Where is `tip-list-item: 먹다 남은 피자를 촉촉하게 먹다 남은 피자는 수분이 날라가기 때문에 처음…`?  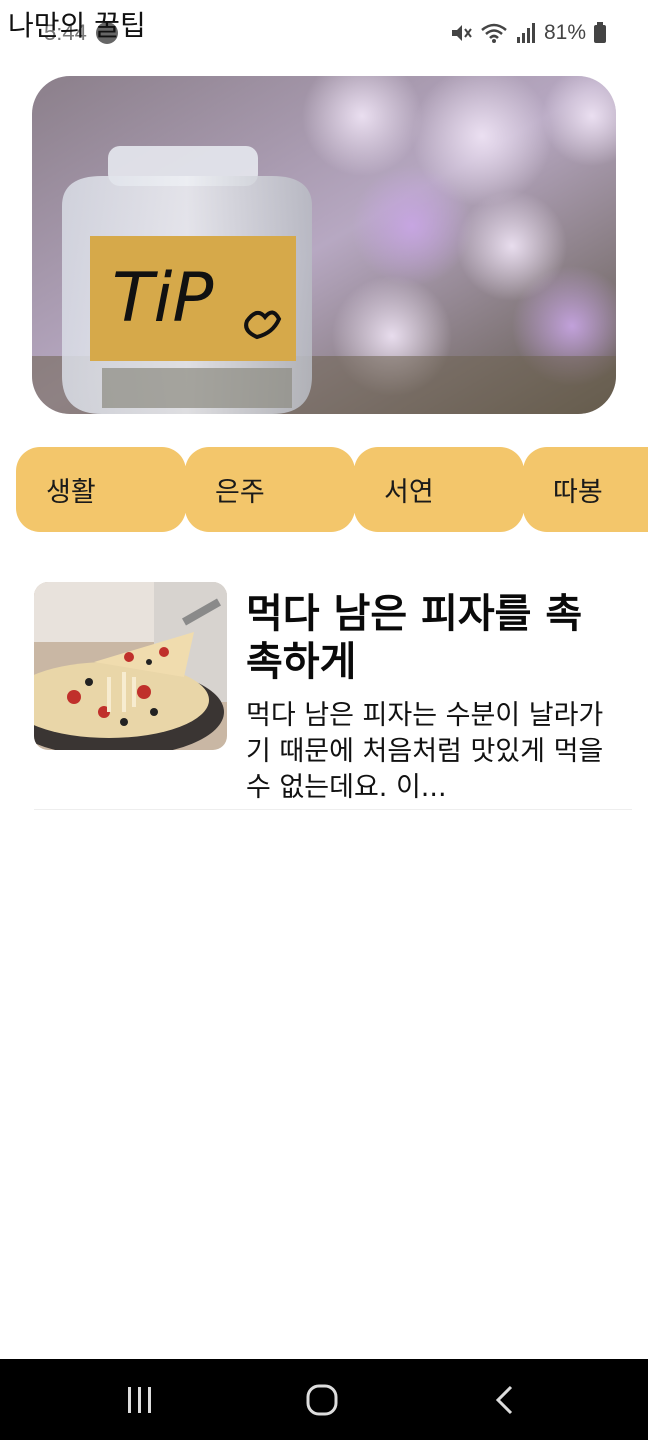
tip-list-item: 먹다 남은 피자를 촉촉하게 먹다 남은 피자는 수분이 날라가기 때문에 처음… is located at coordinates (333, 696).